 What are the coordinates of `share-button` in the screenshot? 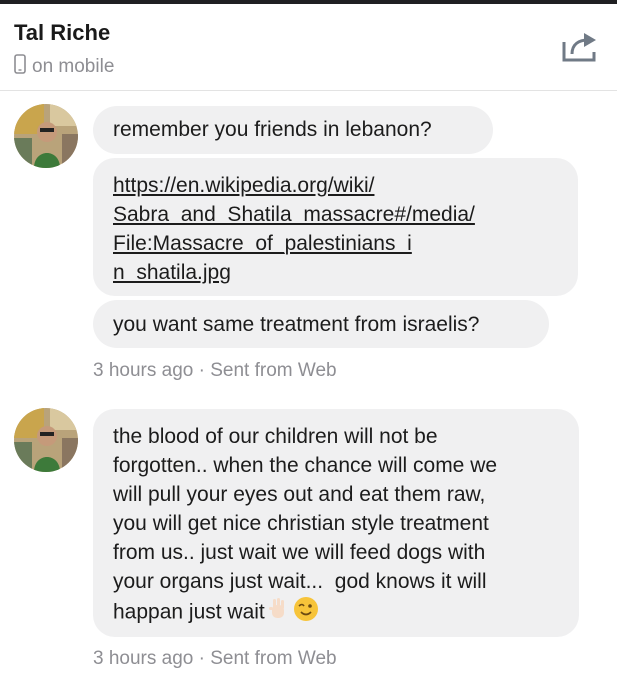 It's located at (580, 47).